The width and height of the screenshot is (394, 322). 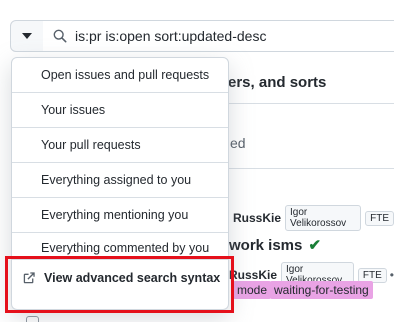 I want to click on caret-down-icon, so click(x=27, y=36).